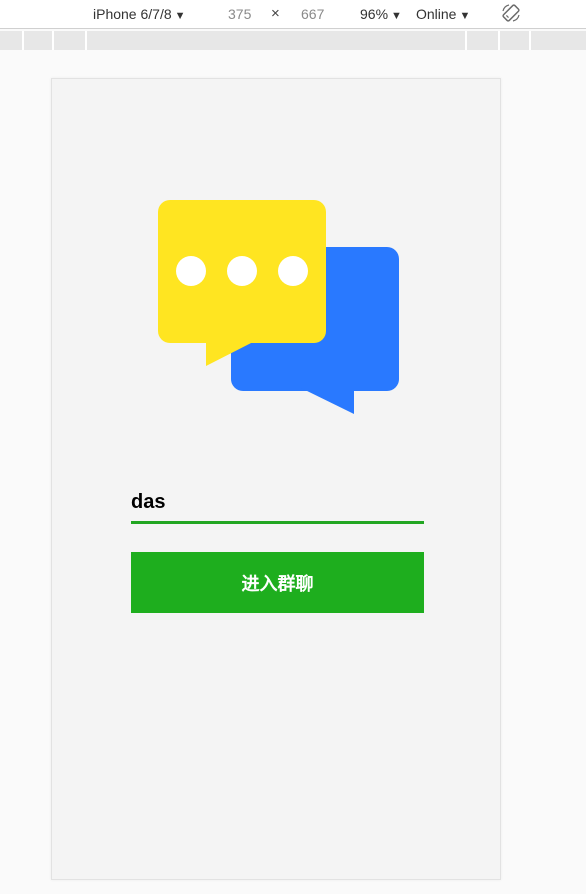 The width and height of the screenshot is (586, 894). I want to click on device-label: iPhone 6/7/8, so click(132, 14).